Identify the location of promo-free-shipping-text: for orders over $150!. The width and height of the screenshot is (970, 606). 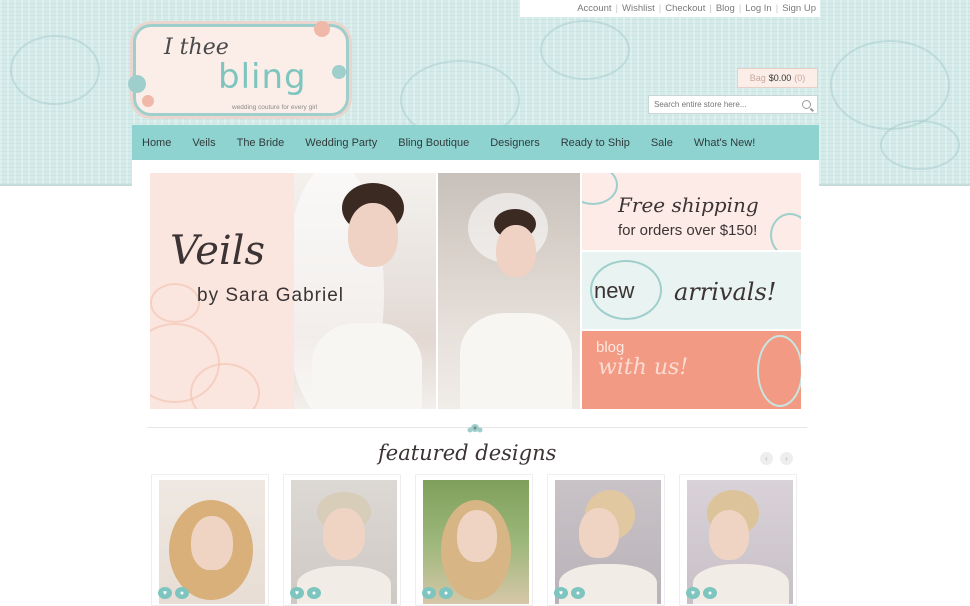
(688, 230).